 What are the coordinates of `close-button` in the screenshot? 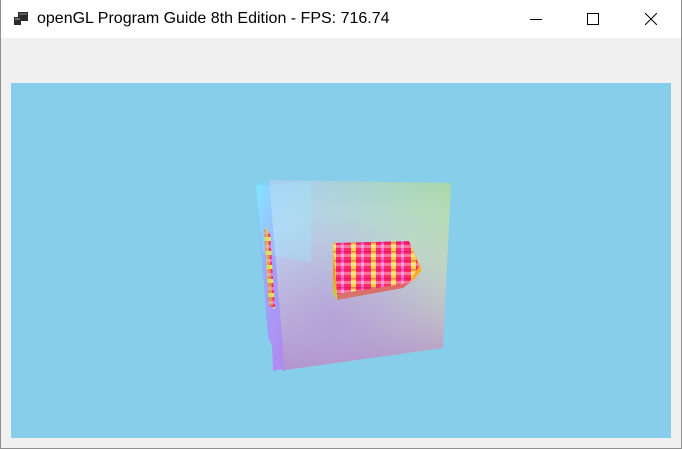 It's located at (651, 19).